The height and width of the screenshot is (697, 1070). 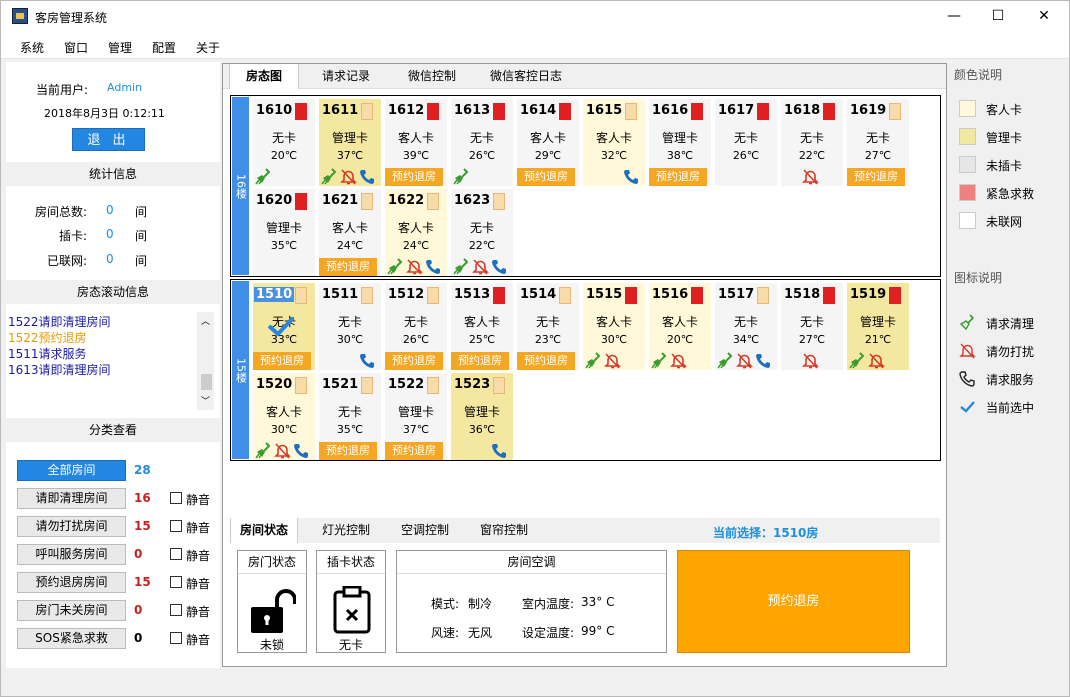 I want to click on room-1621: 1621 客人卡 24℃ 预约退房, so click(x=350, y=232).